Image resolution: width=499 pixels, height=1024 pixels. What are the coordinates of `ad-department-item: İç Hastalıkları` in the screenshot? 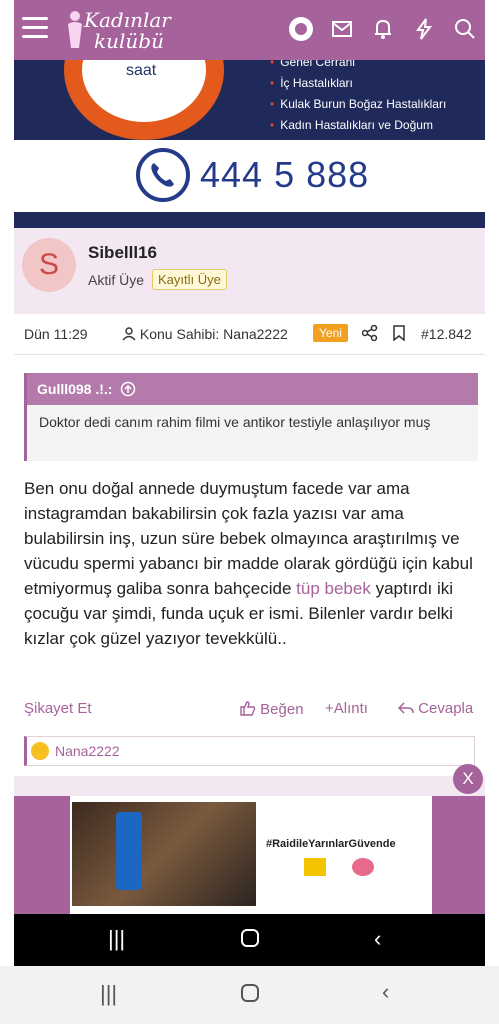 It's located at (358, 83).